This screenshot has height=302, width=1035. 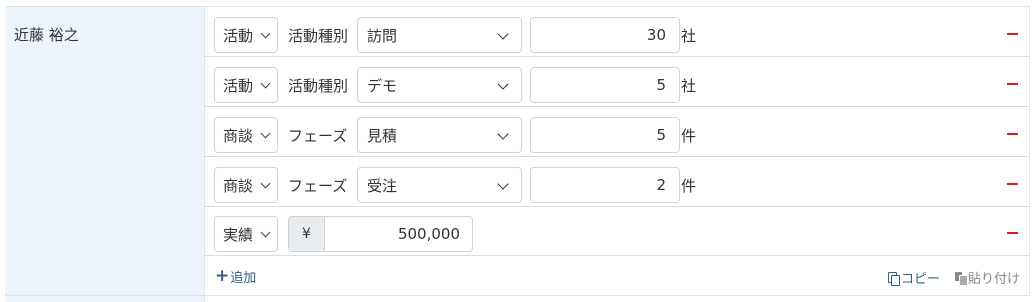 I want to click on target-row: 商談 フェーズ 見積 5 件, so click(x=617, y=132).